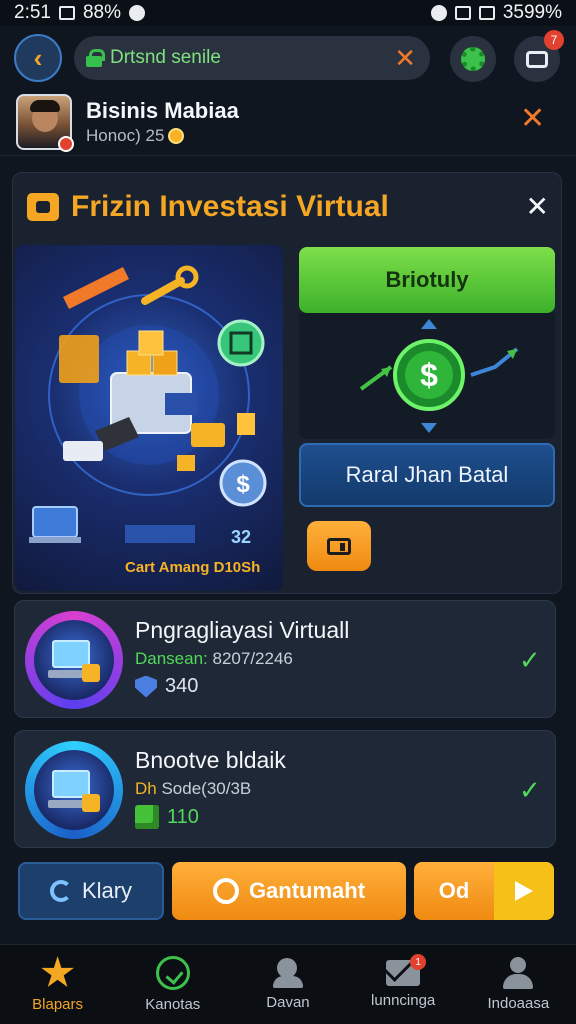 This screenshot has height=1024, width=576. I want to click on nav-label: Indoaasa, so click(518, 1003).